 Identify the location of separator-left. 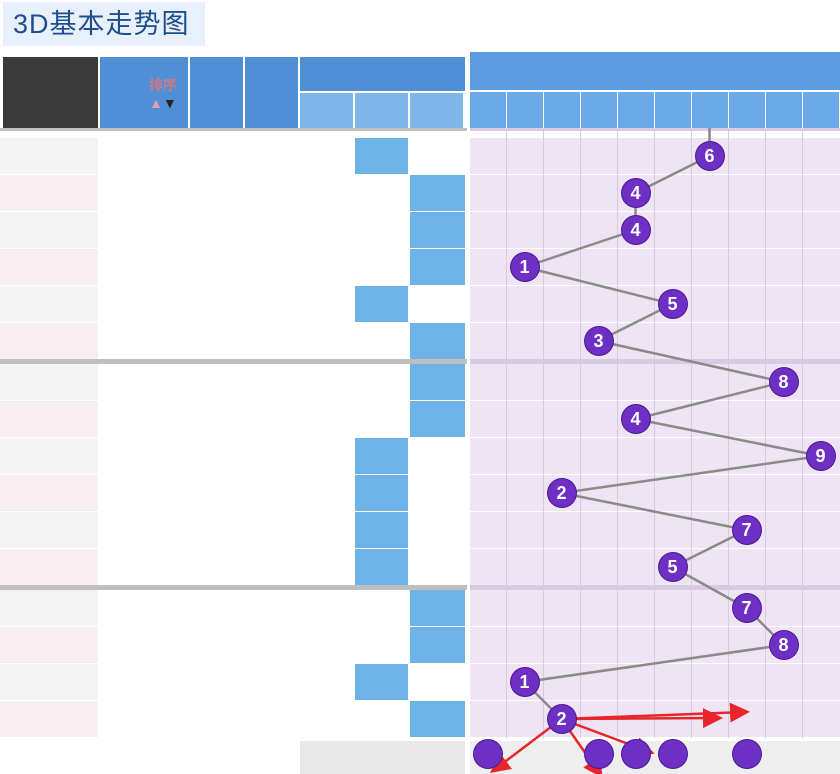
(233, 129).